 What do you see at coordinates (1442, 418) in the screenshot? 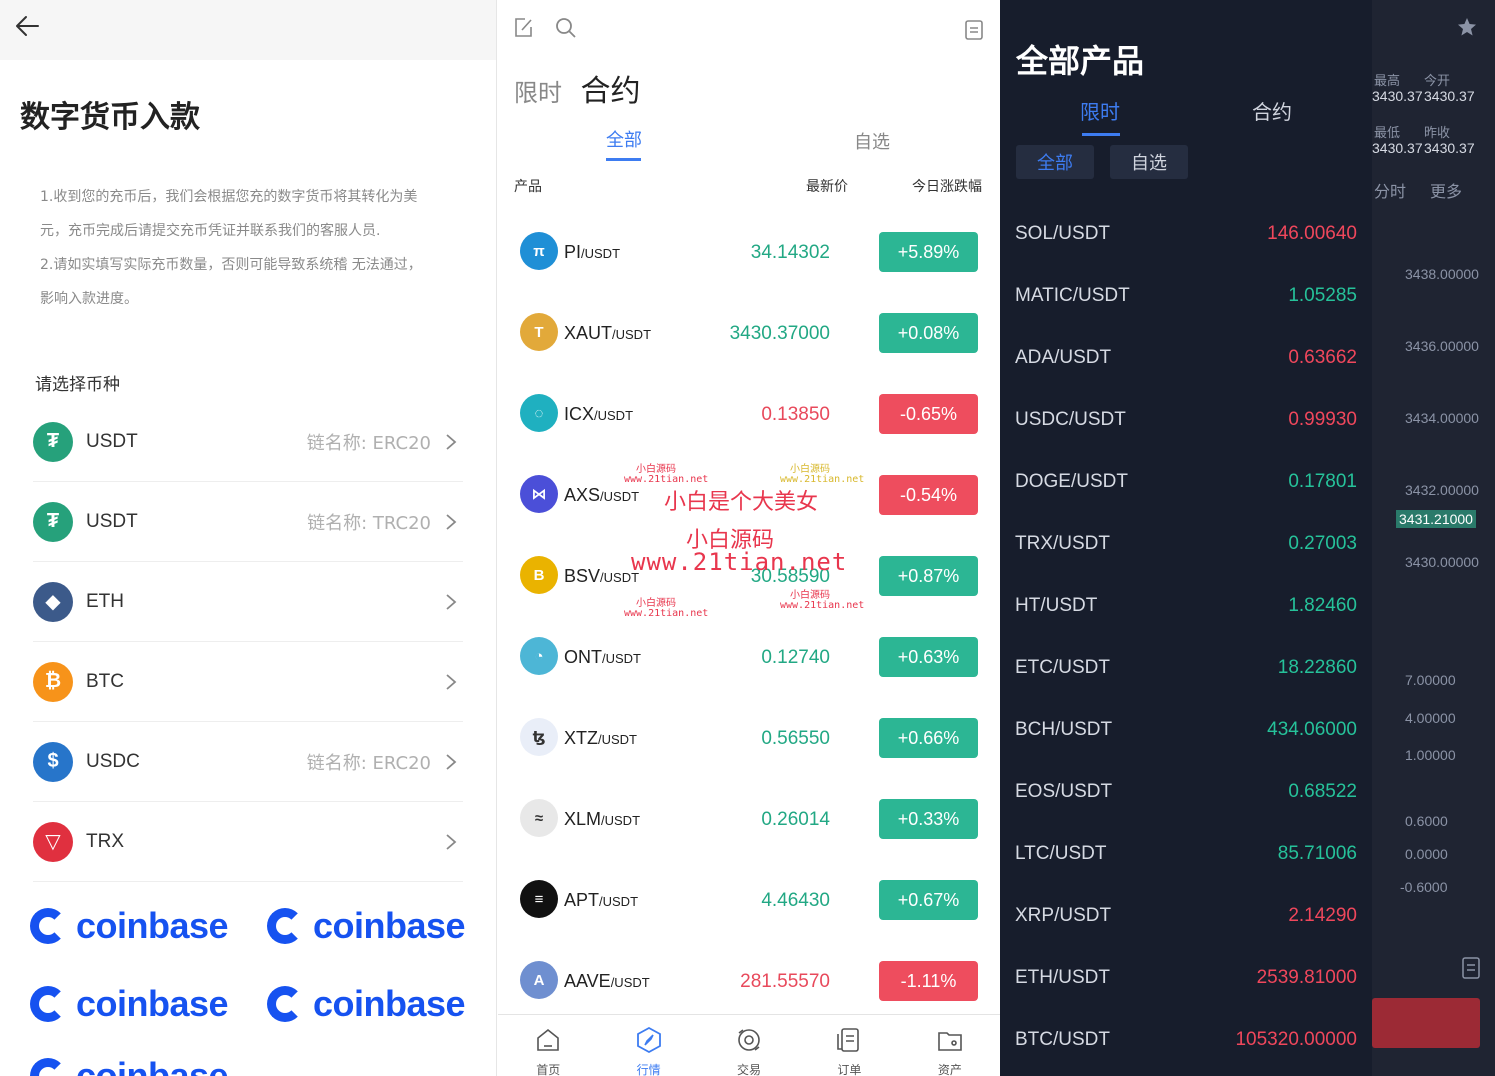
I see `price-axis-label: 3434.00000` at bounding box center [1442, 418].